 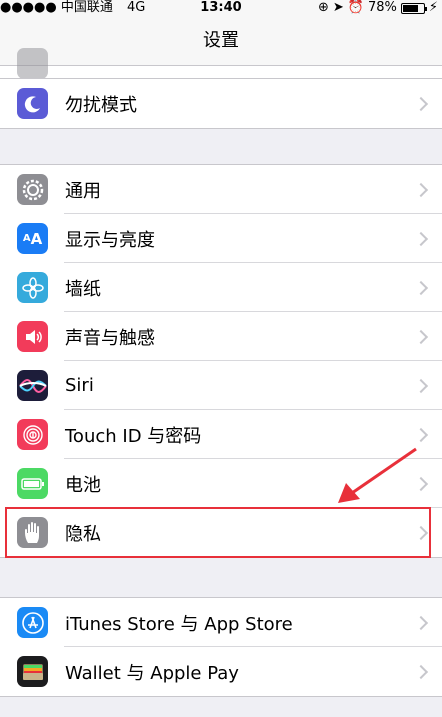 I want to click on fingerprint-icon, so click(x=32, y=434).